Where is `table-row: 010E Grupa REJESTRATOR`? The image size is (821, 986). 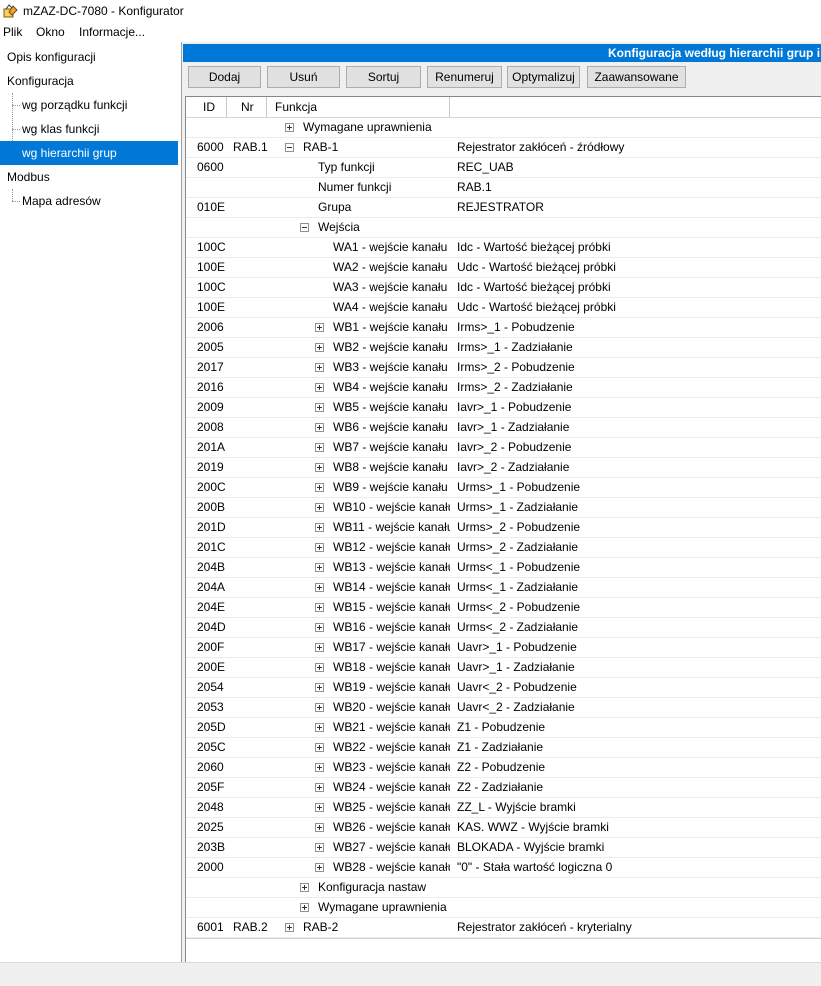
table-row: 010E Grupa REJESTRATOR is located at coordinates (503, 208).